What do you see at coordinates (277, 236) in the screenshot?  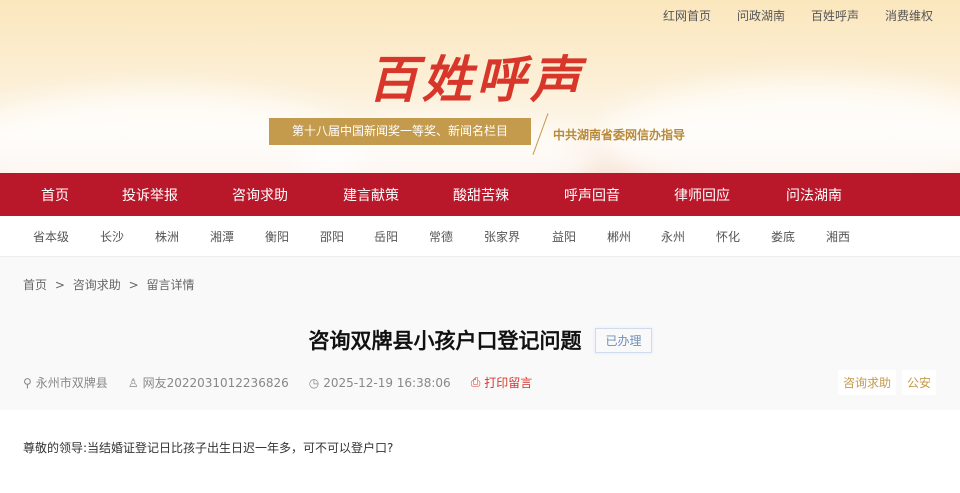 I see `city-link: 衡阳` at bounding box center [277, 236].